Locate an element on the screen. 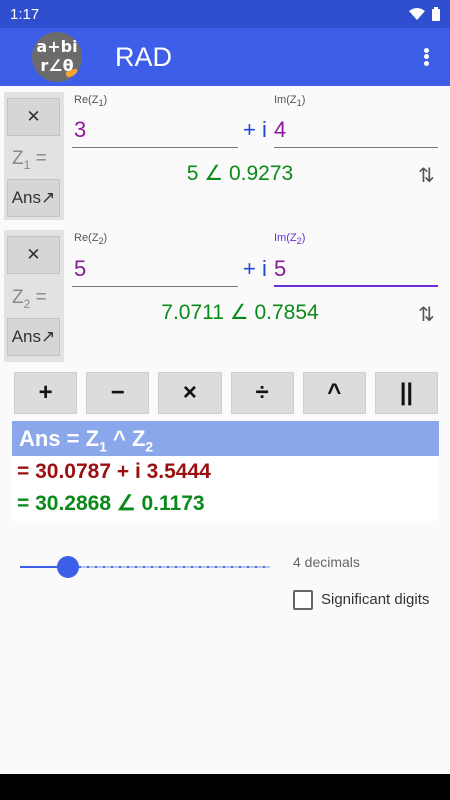 The height and width of the screenshot is (800, 450). subtract-button: − is located at coordinates (118, 393).